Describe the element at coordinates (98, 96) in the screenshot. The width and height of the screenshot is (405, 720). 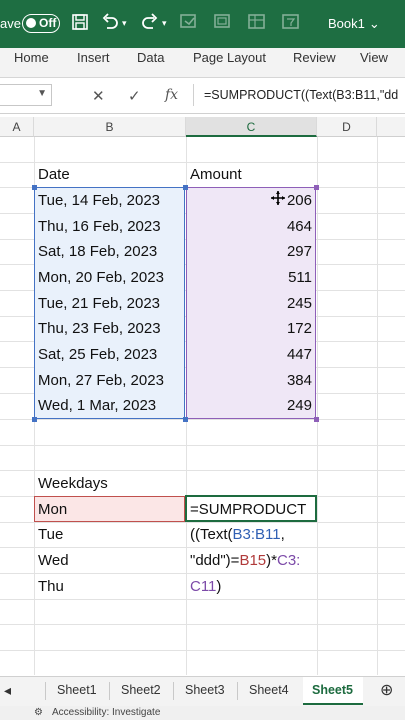
I see `cancel-icon: ✕` at that location.